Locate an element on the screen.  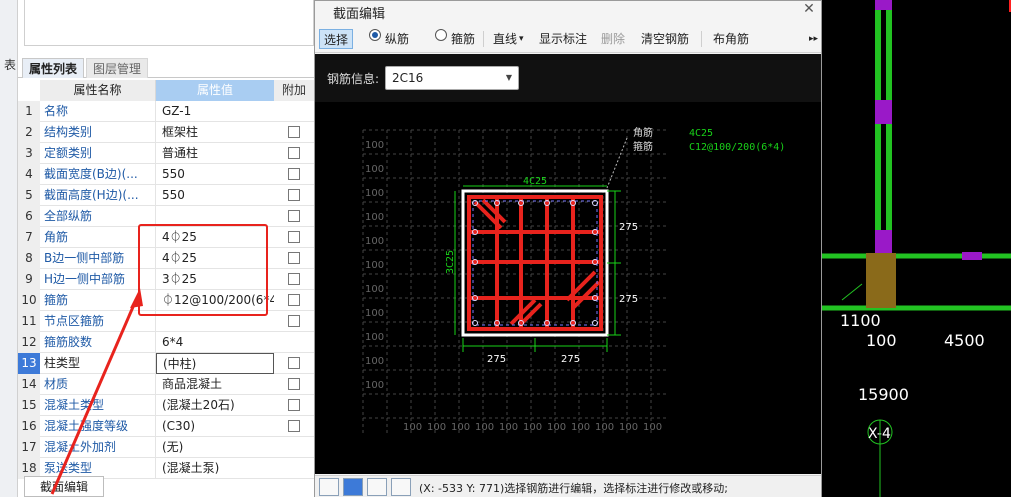
table-row: 17 混凝土外加剂 (无) is located at coordinates (166, 447).